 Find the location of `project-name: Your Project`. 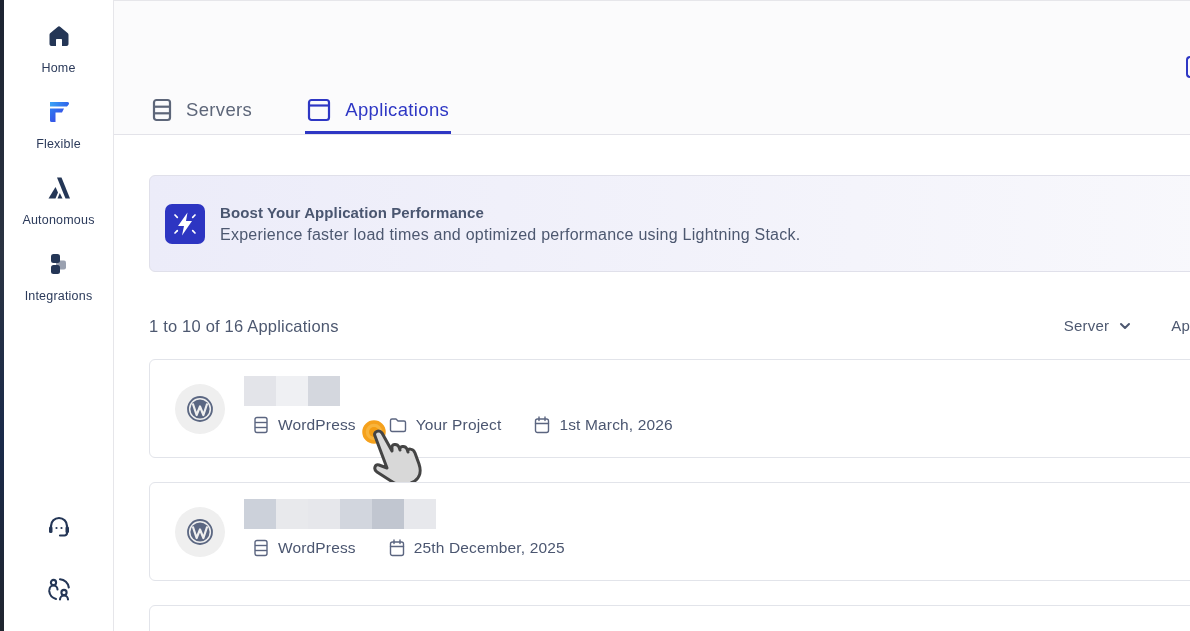

project-name: Your Project is located at coordinates (458, 425).